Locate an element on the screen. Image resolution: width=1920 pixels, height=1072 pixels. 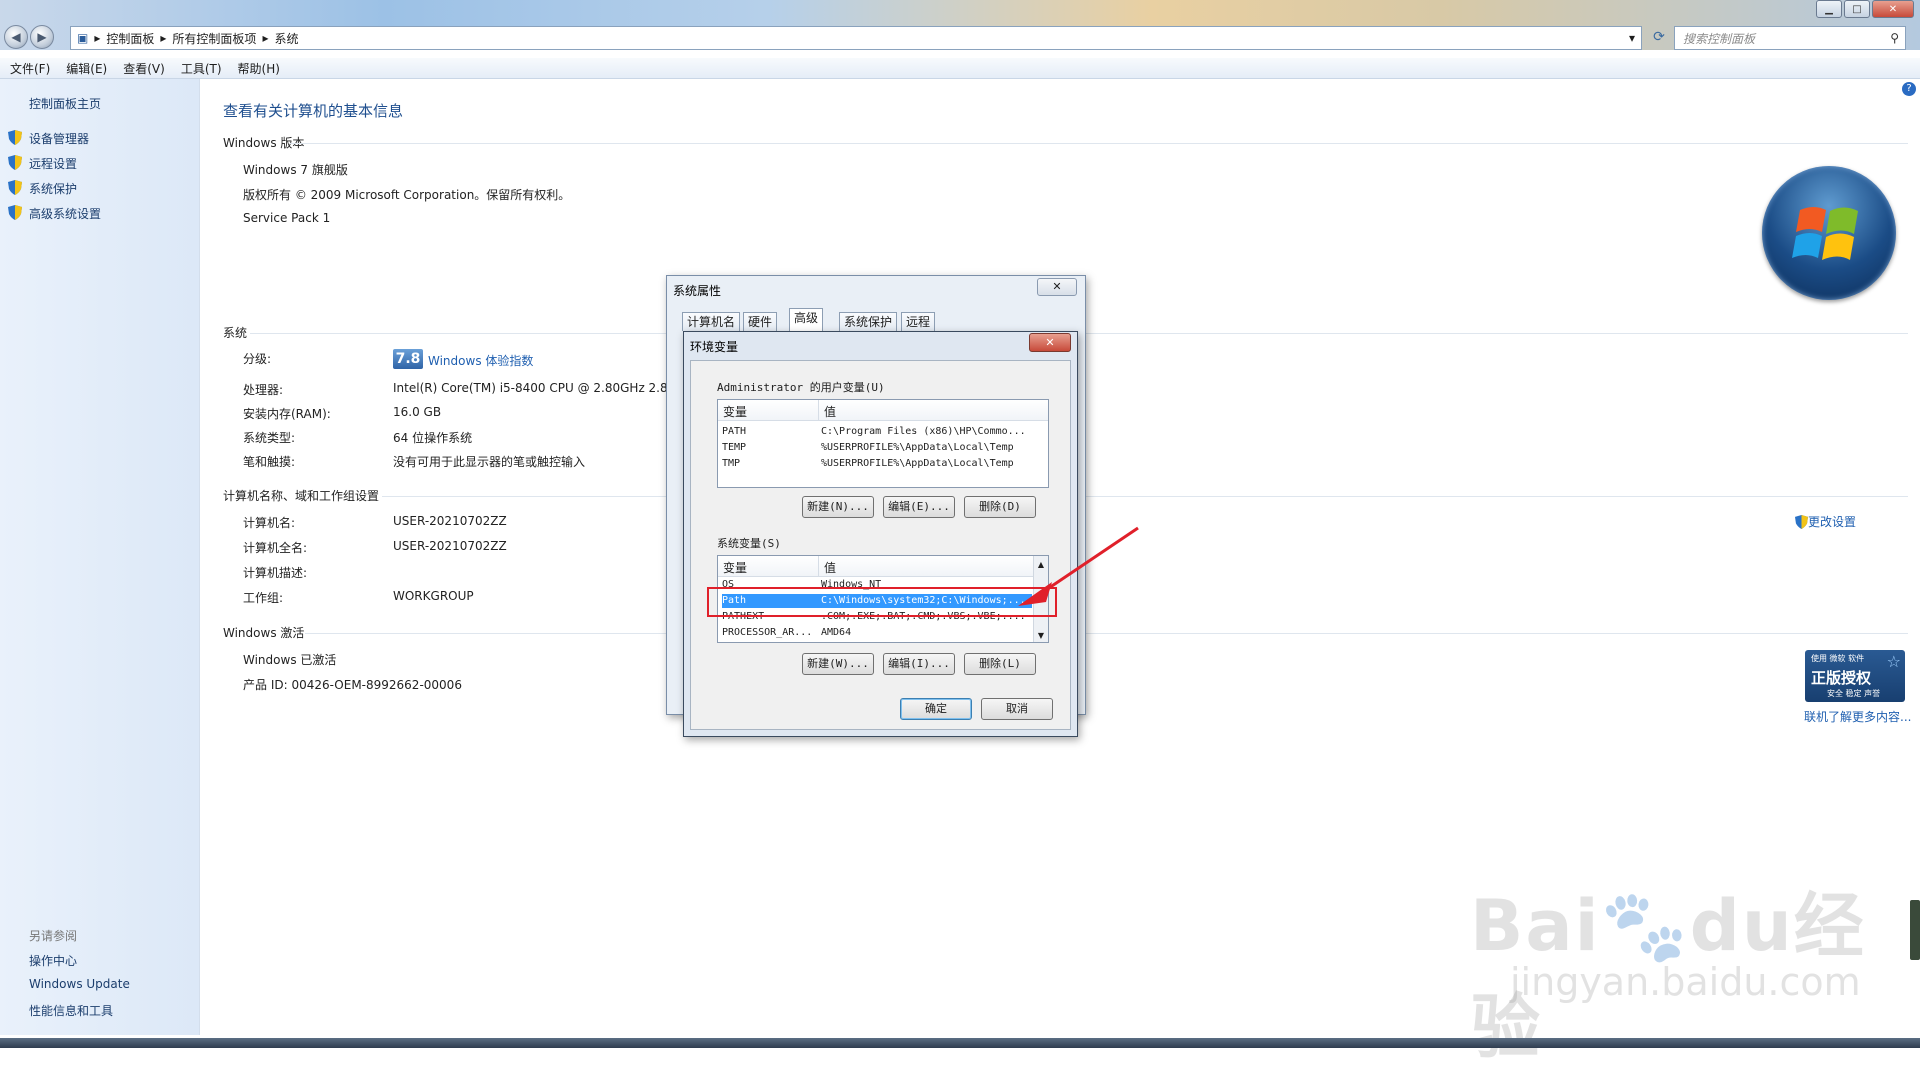
tab-advanced: 高级 is located at coordinates (806, 319).